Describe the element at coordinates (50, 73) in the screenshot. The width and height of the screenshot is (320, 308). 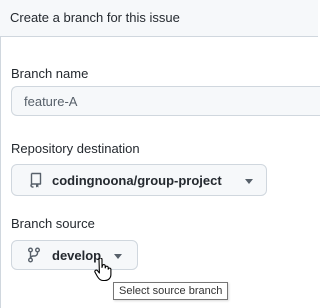
I see `branch-name-label: Branch name` at that location.